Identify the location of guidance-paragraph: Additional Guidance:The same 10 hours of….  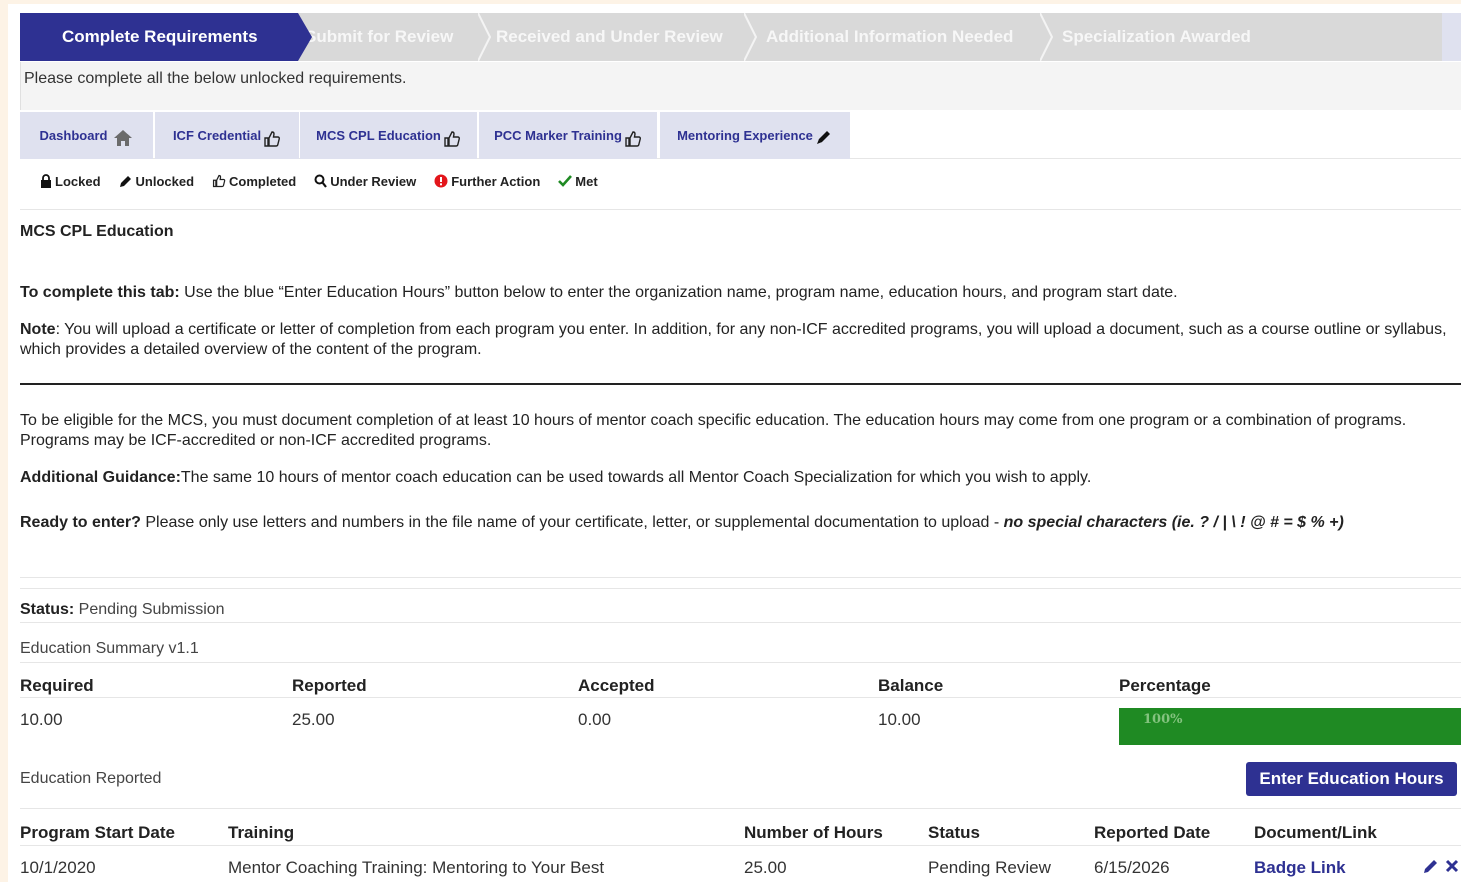
(740, 478).